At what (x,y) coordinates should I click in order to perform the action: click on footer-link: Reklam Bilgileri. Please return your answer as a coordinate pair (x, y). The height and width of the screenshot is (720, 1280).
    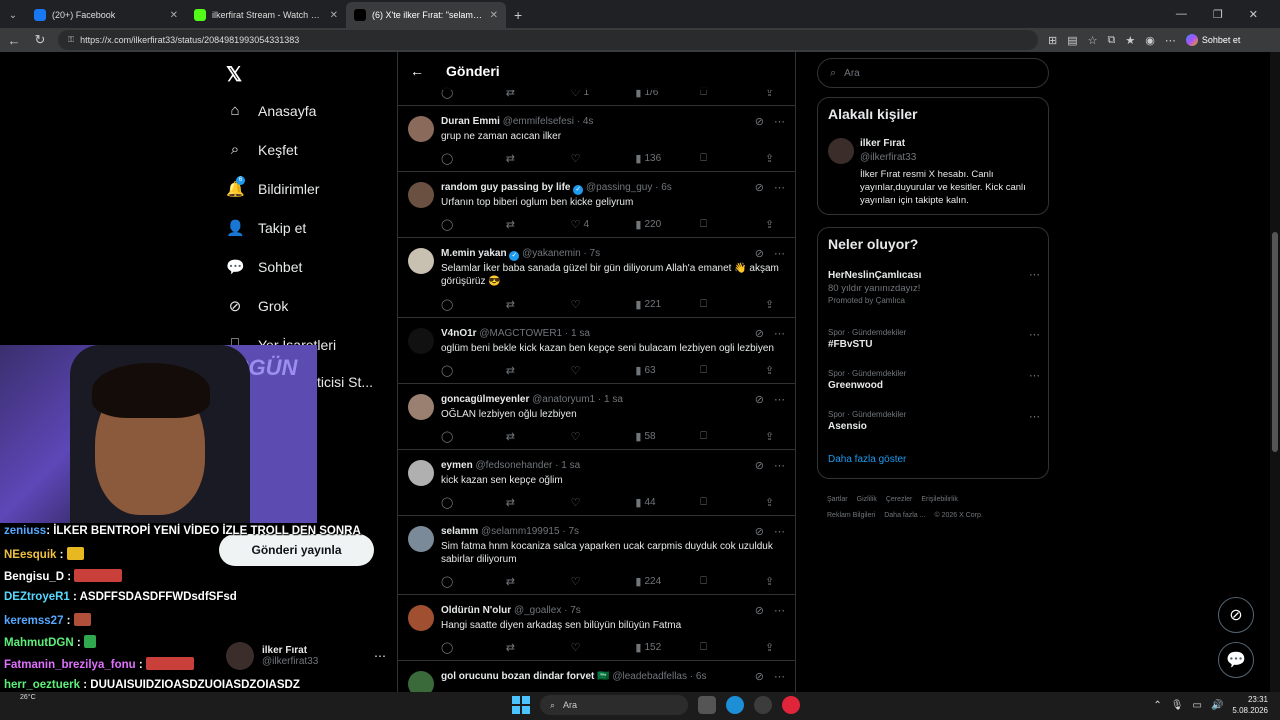
    Looking at the image, I should click on (851, 515).